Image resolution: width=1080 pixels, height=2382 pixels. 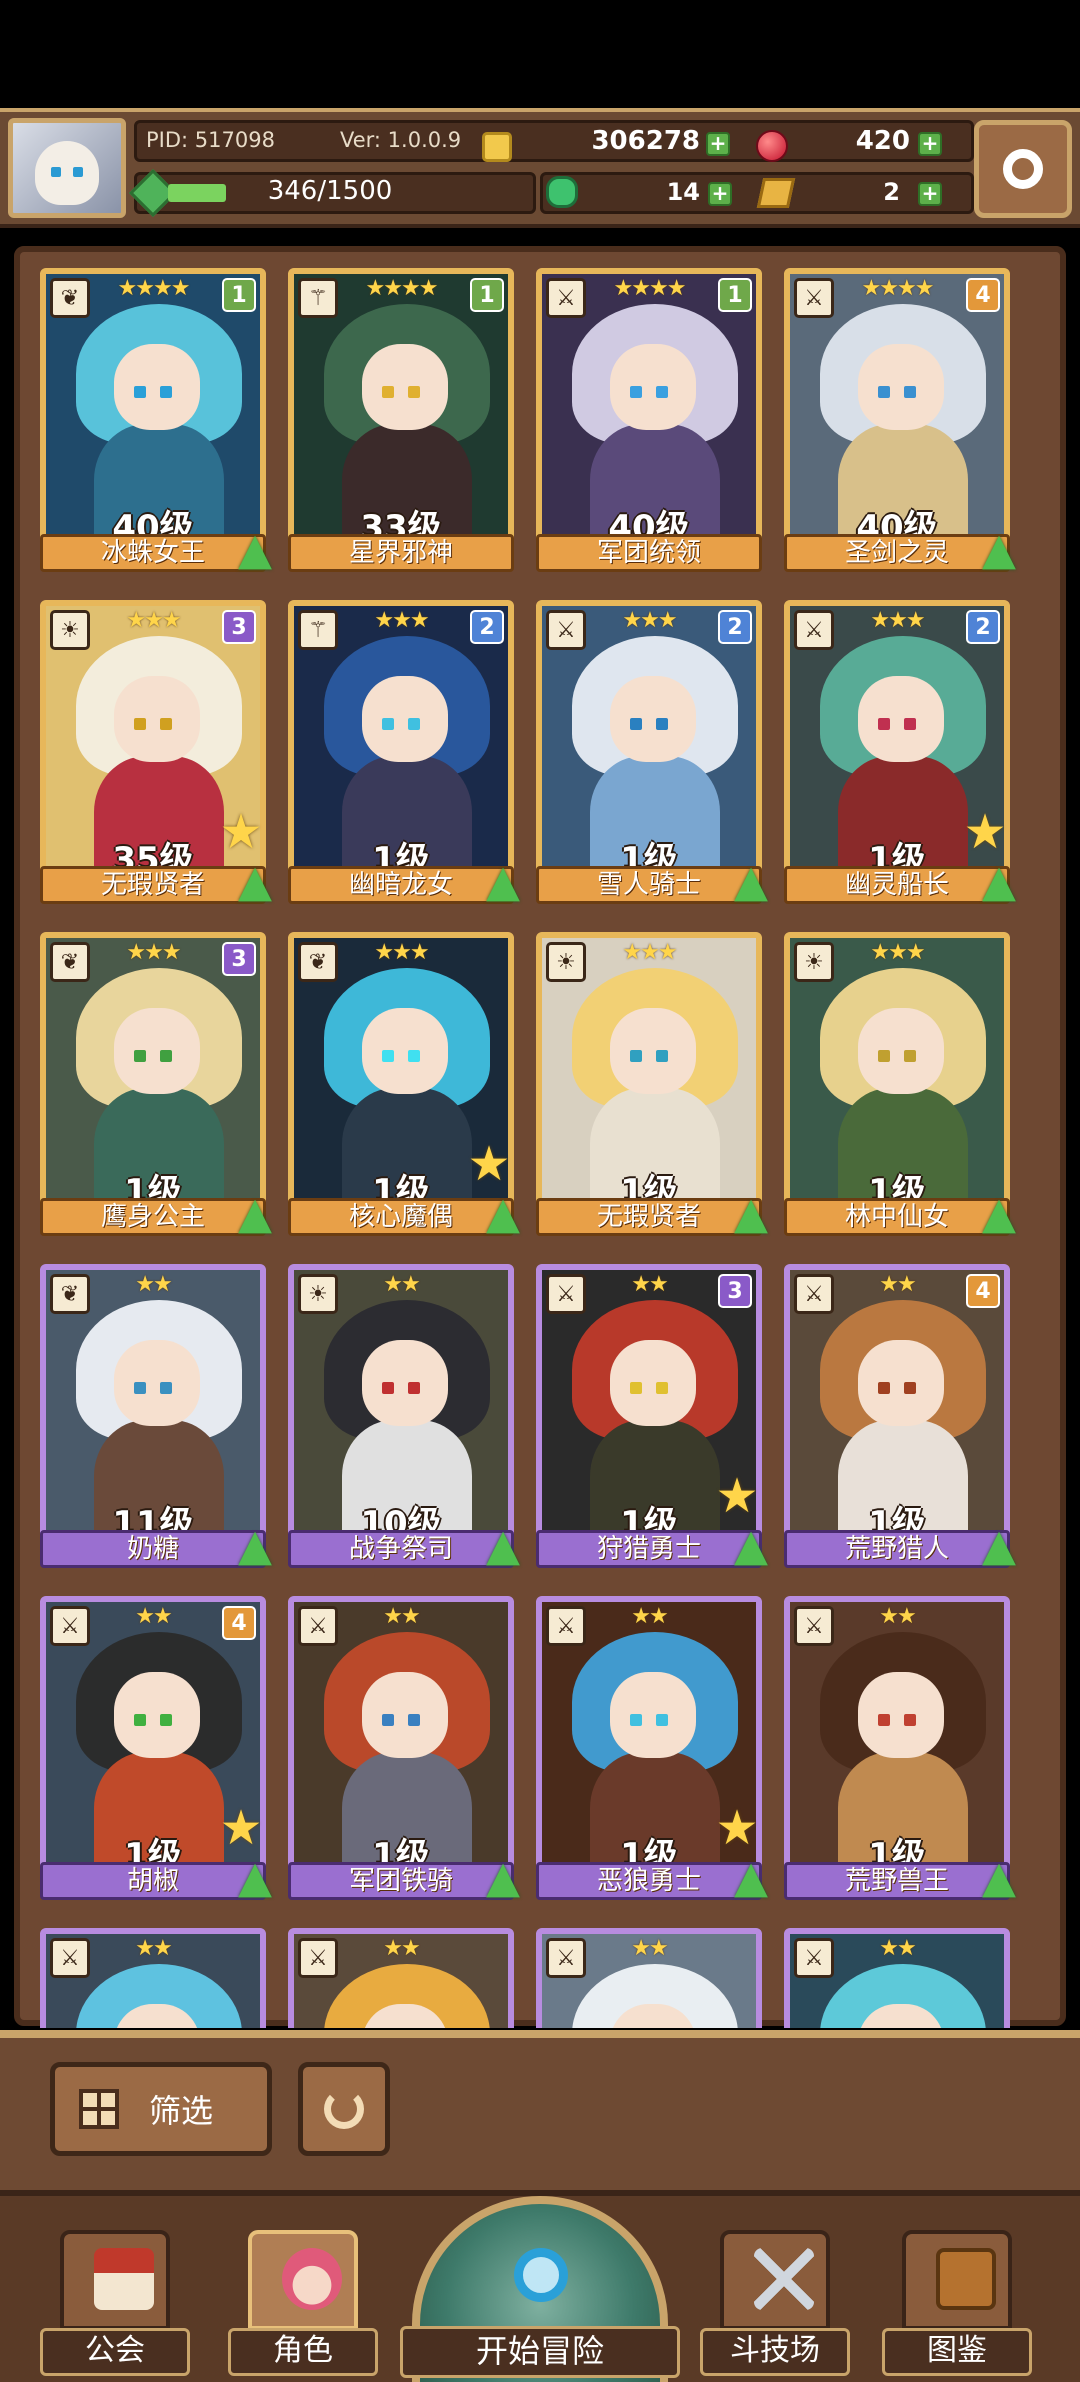 I want to click on character-card: ❦ ★★★ 3 1级 鹰身公主 ▲, so click(x=156, y=1091).